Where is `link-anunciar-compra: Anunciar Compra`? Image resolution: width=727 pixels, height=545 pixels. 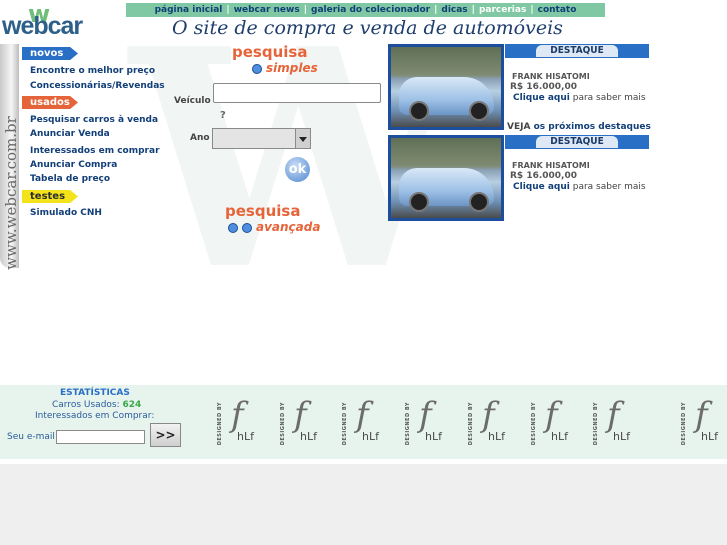
link-anunciar-compra: Anunciar Compra is located at coordinates (73, 165).